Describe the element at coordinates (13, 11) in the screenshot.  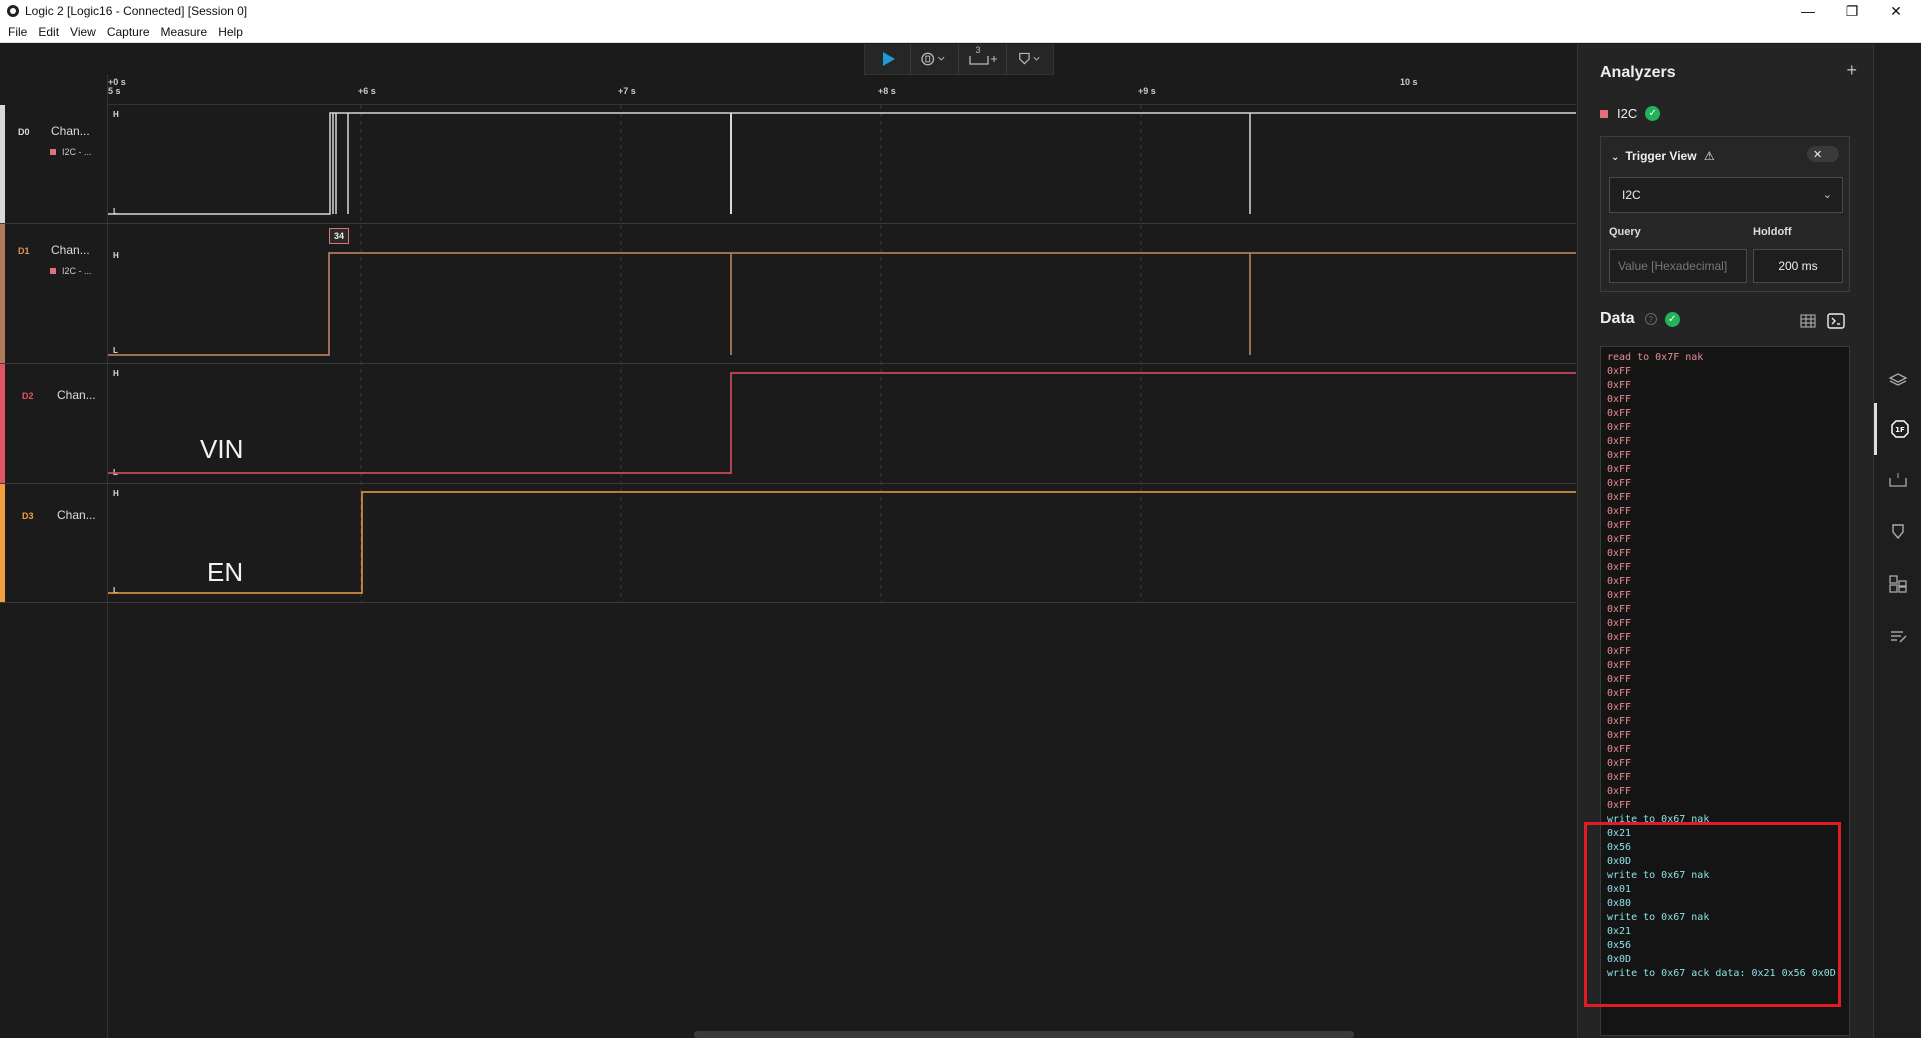
I see `app-logo-icon` at that location.